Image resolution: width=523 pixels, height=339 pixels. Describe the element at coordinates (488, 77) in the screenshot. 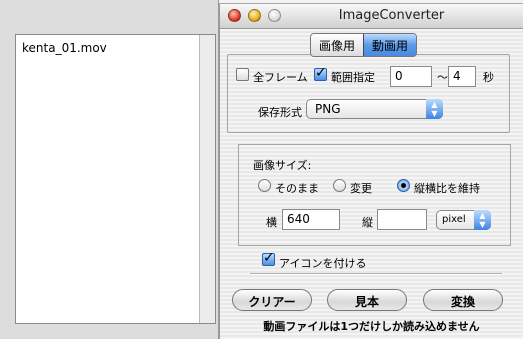

I see `range-unit: 秒` at that location.